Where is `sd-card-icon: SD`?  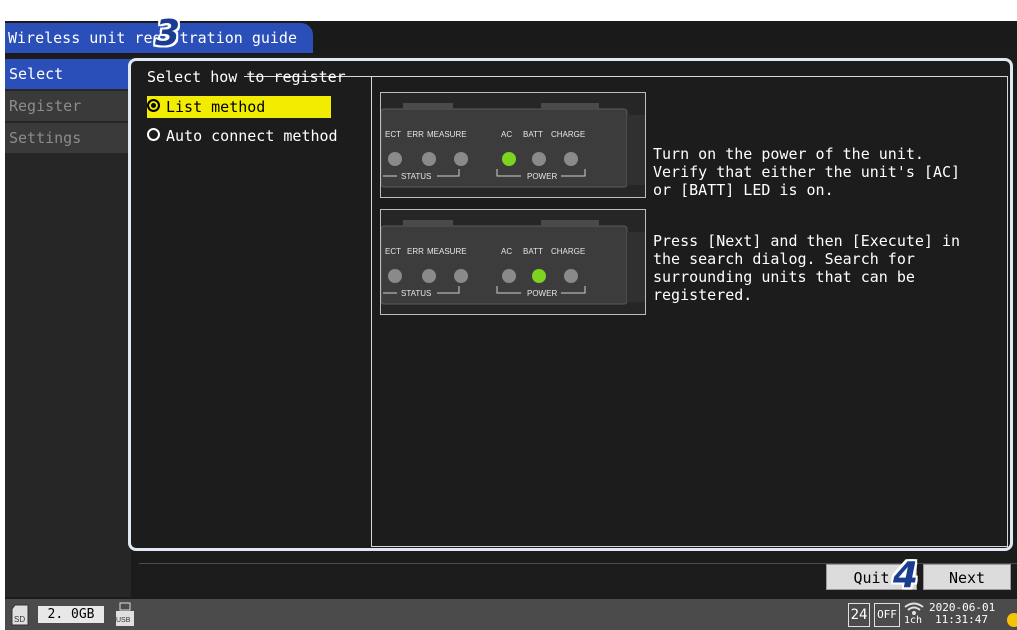
sd-card-icon: SD is located at coordinates (20, 615).